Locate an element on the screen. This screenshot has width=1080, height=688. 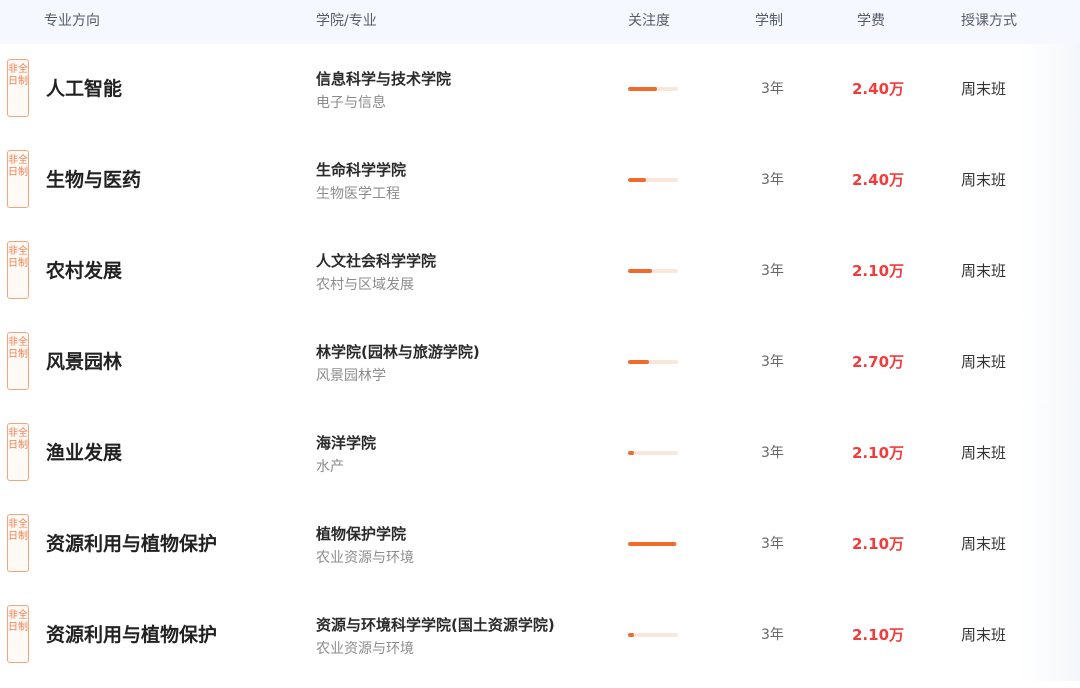
major-name: 人工智能 is located at coordinates (84, 89).